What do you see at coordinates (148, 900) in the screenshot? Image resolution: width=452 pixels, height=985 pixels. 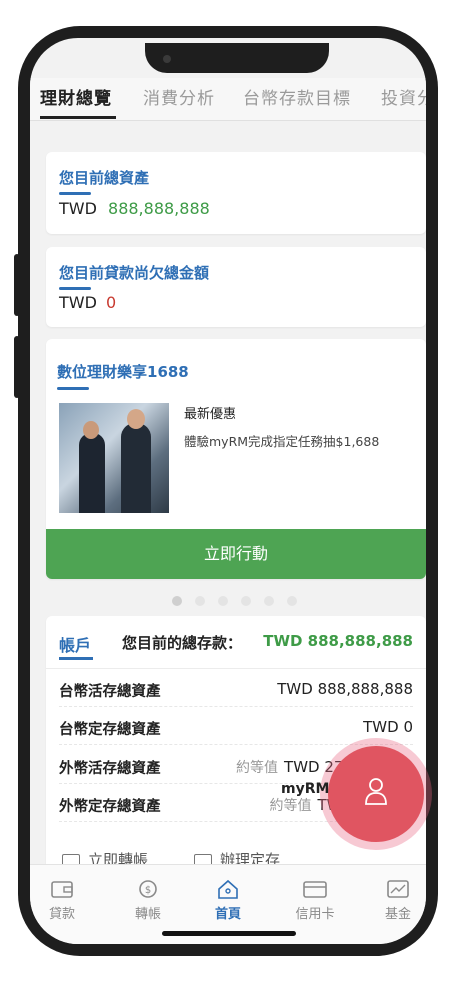 I see `nav-item-transfer: $ 轉帳` at bounding box center [148, 900].